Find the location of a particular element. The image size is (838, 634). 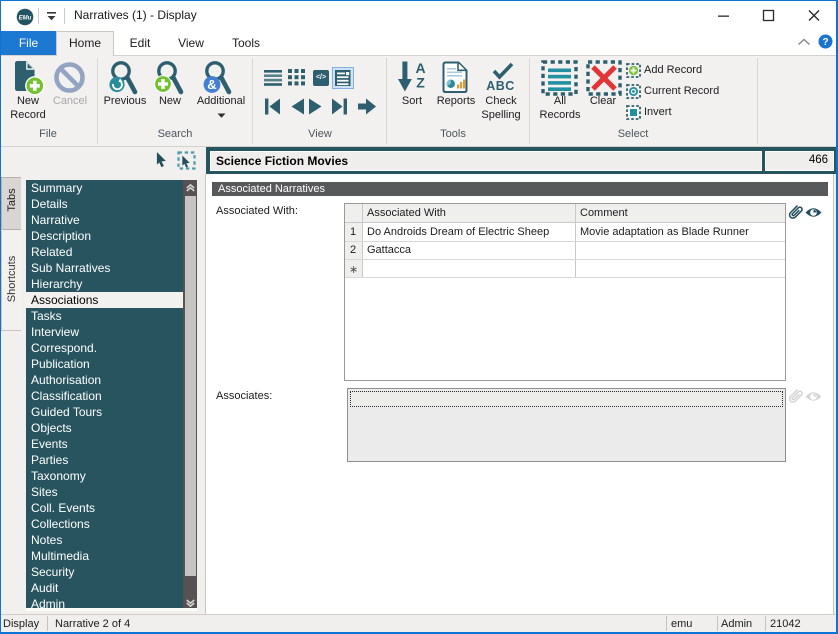

svg-text: ABC is located at coordinates (500, 86).